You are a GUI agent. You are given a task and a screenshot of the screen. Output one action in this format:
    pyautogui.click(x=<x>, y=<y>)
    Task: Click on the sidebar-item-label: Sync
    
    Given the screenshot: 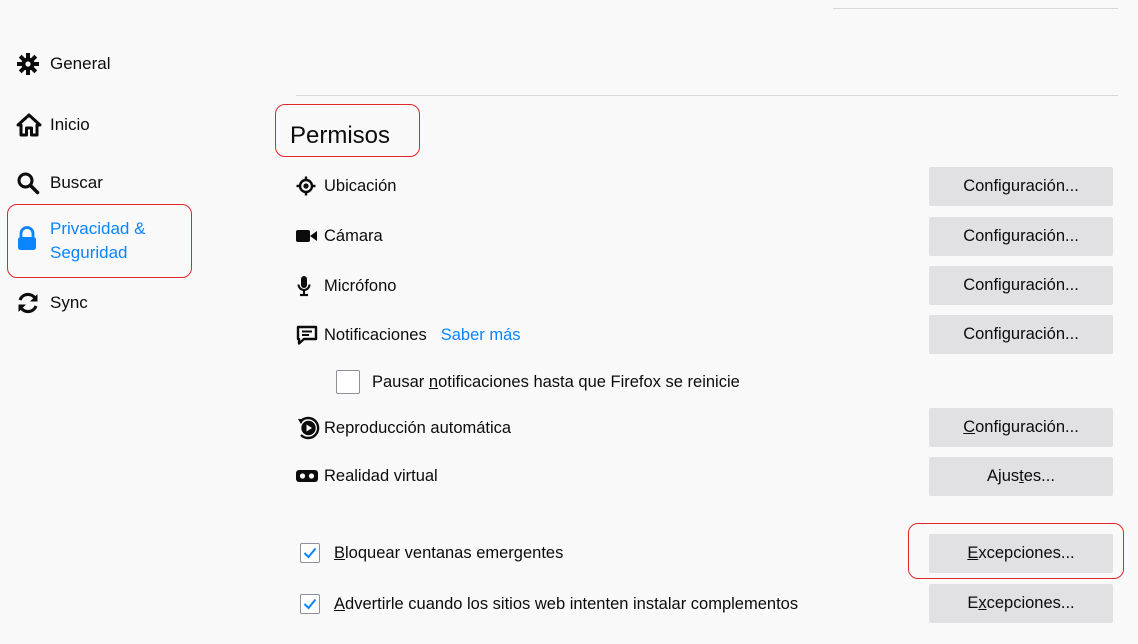 What is the action you would take?
    pyautogui.click(x=69, y=302)
    